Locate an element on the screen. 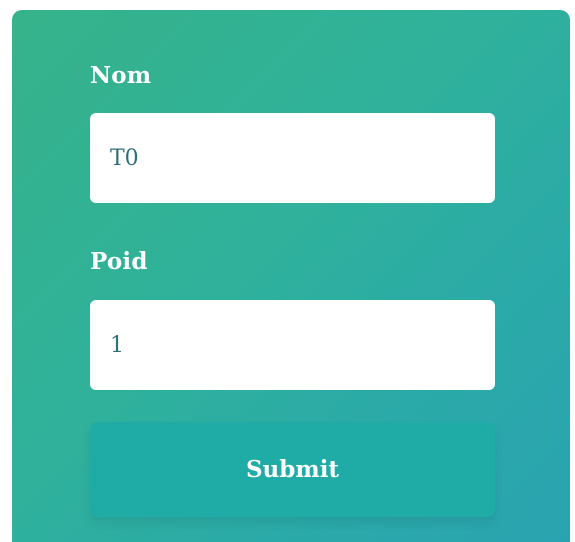  poid-input is located at coordinates (292, 345).